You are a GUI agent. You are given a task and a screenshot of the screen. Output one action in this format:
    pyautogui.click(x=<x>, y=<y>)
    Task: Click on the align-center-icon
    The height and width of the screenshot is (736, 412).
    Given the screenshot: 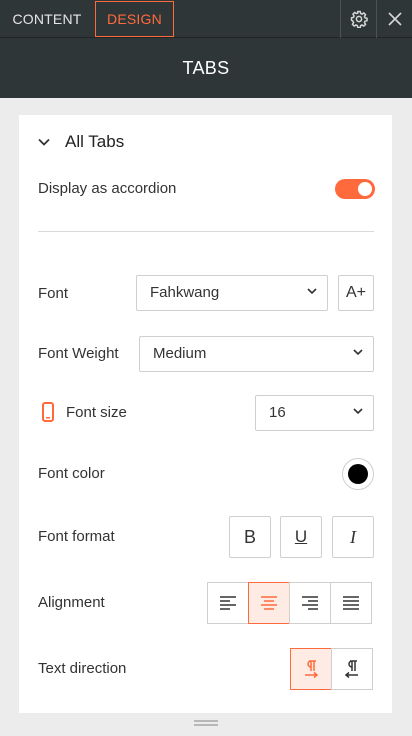 What is the action you would take?
    pyautogui.click(x=269, y=603)
    